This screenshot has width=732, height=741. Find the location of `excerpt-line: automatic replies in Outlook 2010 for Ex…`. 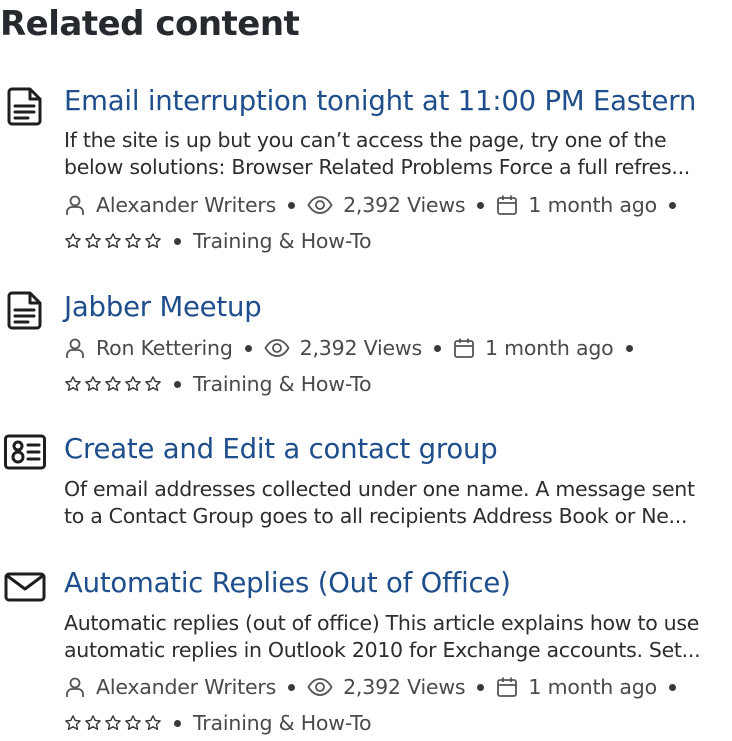

excerpt-line: automatic replies in Outlook 2010 for Ex… is located at coordinates (382, 650).